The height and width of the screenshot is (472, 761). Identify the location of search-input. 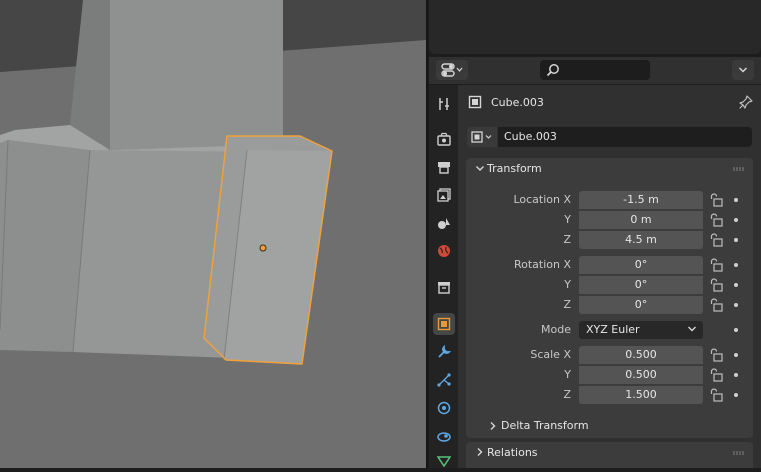
(595, 70).